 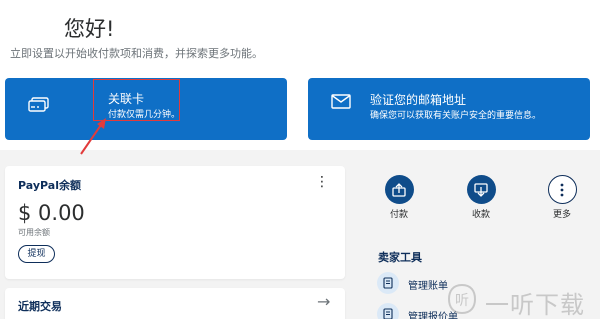 I want to click on withdraw-button: 提现, so click(x=36, y=254).